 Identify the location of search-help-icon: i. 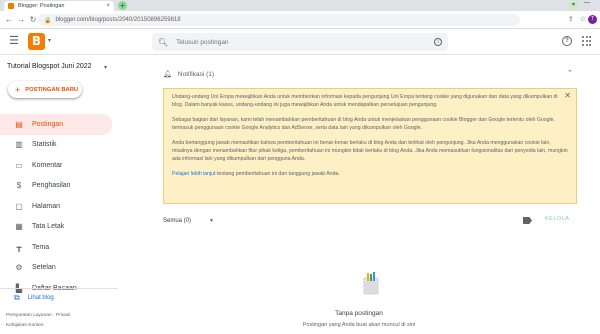
(438, 42).